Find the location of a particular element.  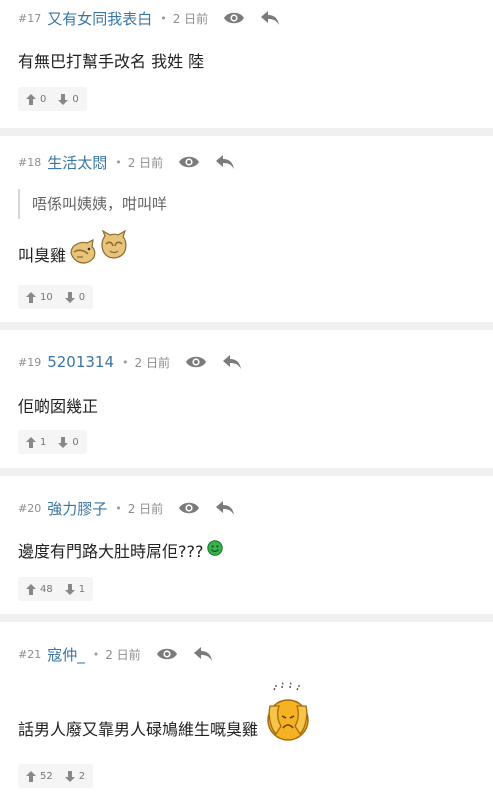

username-link: 生活太悶 is located at coordinates (77, 162).